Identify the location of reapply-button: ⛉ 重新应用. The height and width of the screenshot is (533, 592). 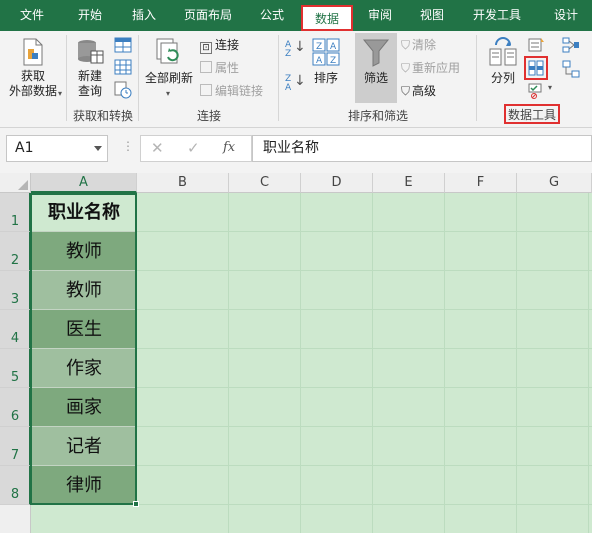
(430, 68).